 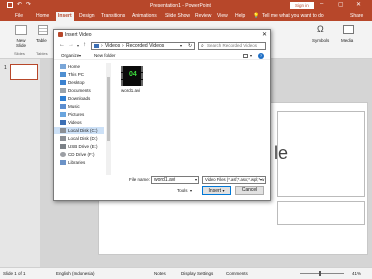 What do you see at coordinates (131, 90) in the screenshot?
I see `file-name-label: word1.avi` at bounding box center [131, 90].